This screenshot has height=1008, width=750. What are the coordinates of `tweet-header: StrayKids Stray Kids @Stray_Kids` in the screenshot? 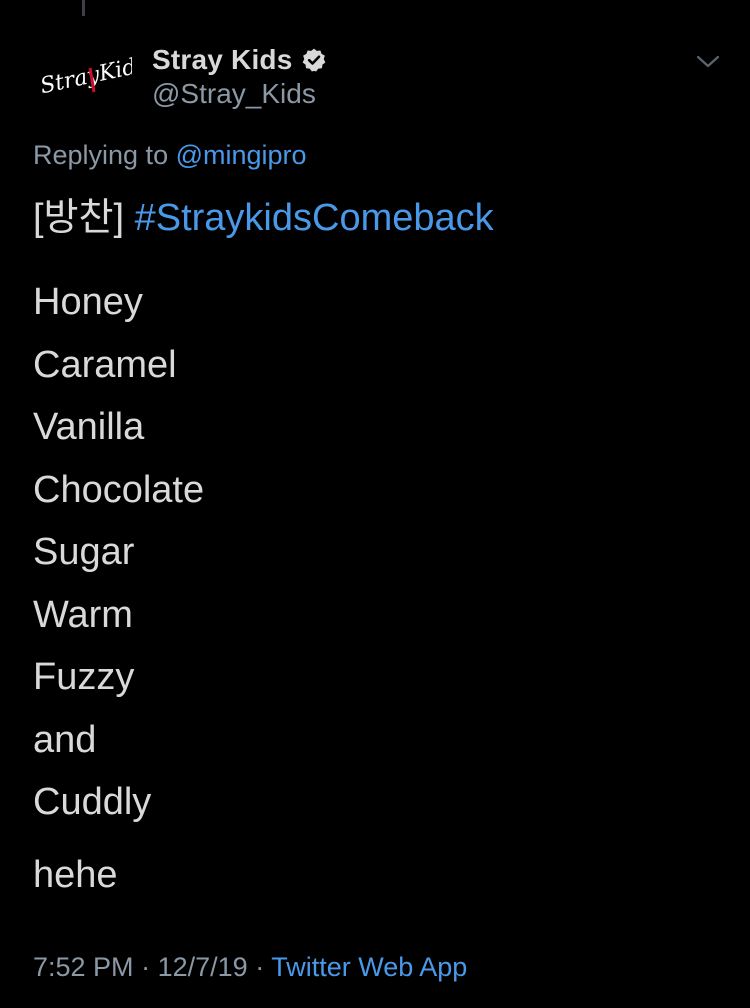 It's located at (375, 80).